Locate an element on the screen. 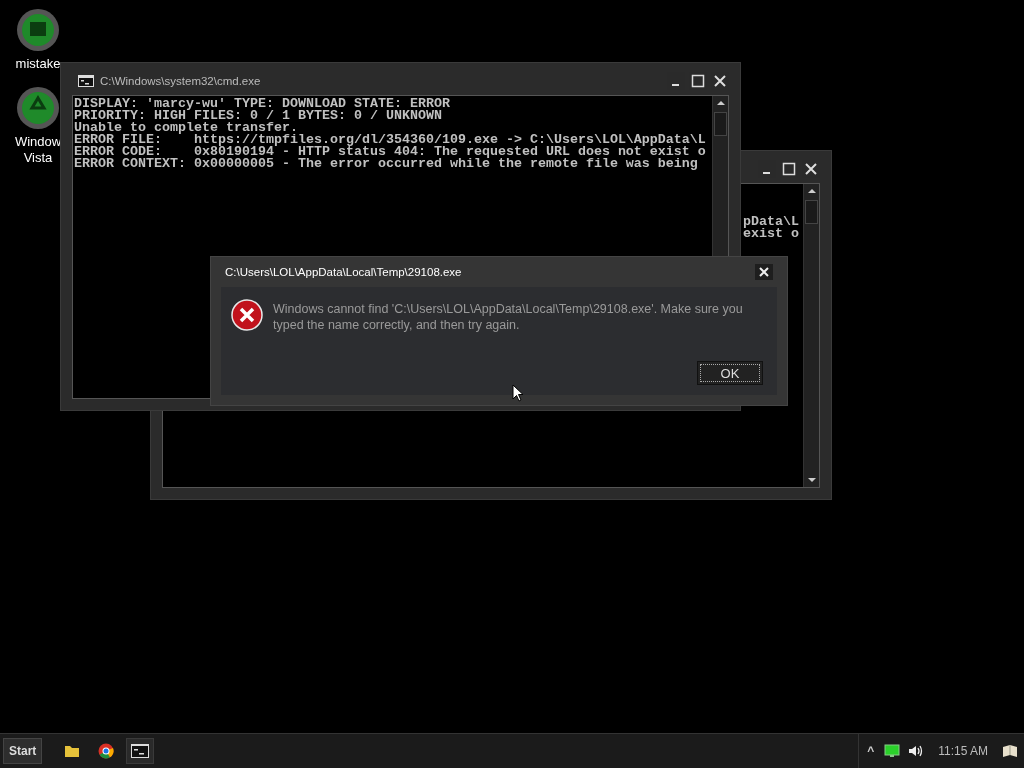 Image resolution: width=1024 pixels, height=768 pixels. console-text: ERROR FILE: https://tmpfiles.org/dl/354360/109.exe -> C:\Users\LOL\AppData\L is located at coordinates (390, 140).